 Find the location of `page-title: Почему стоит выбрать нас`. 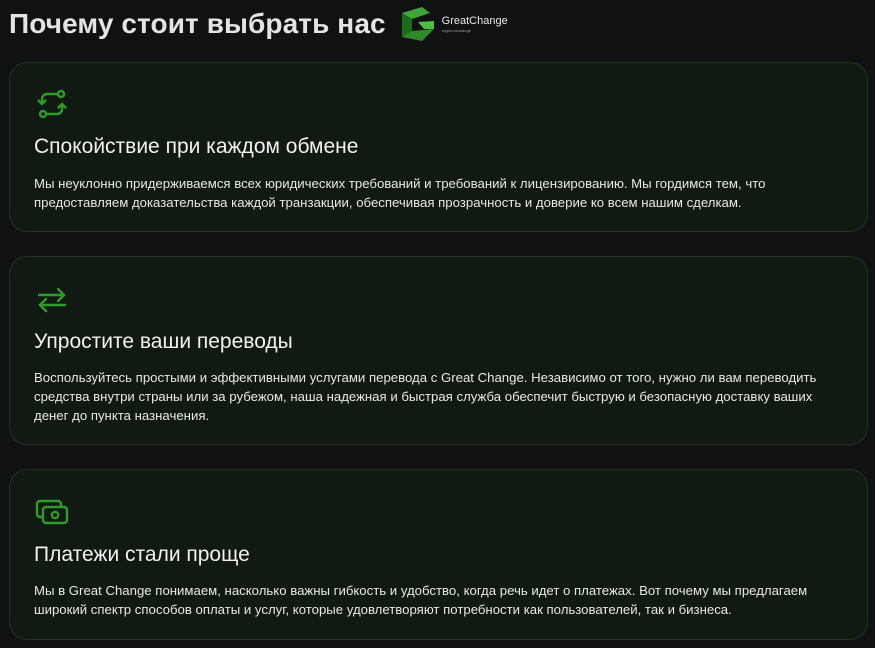

page-title: Почему стоит выбрать нас is located at coordinates (197, 23).